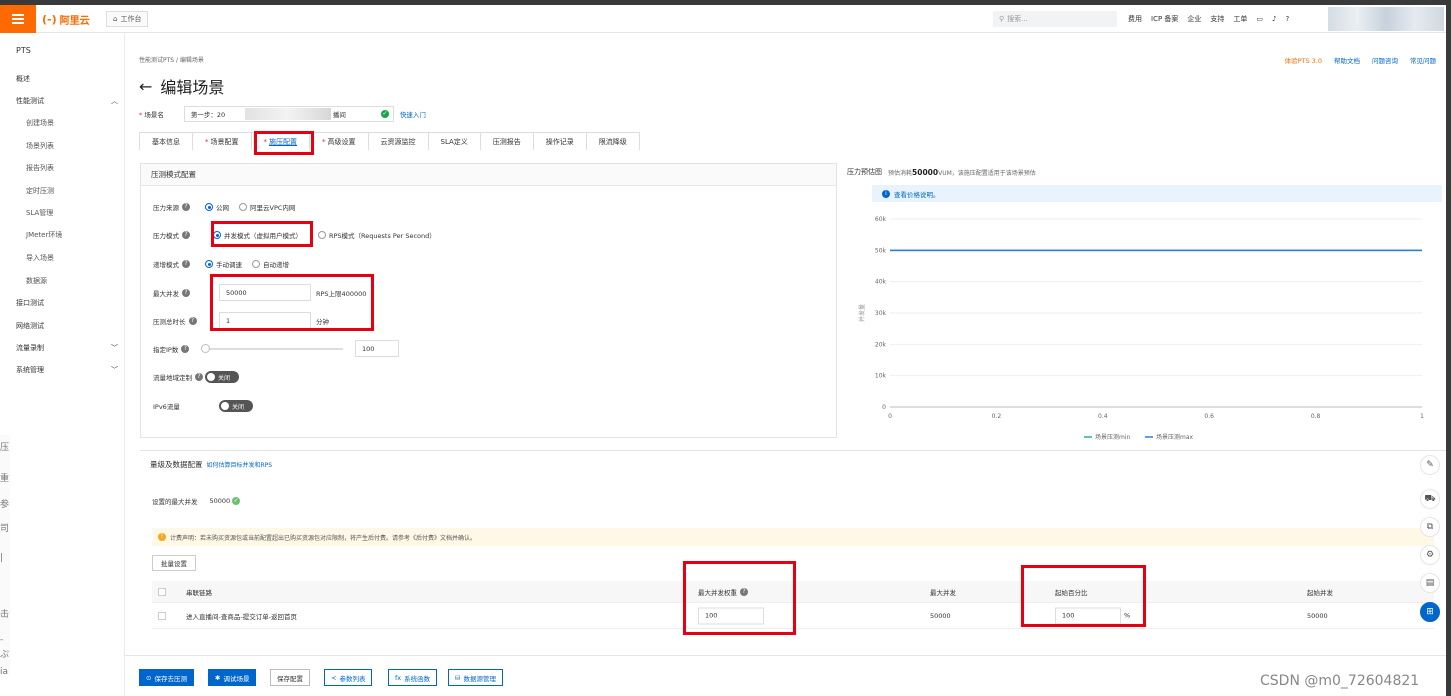 The image size is (1451, 696). Describe the element at coordinates (270, 264) in the screenshot. I see `radio-auto: 自动递增` at that location.